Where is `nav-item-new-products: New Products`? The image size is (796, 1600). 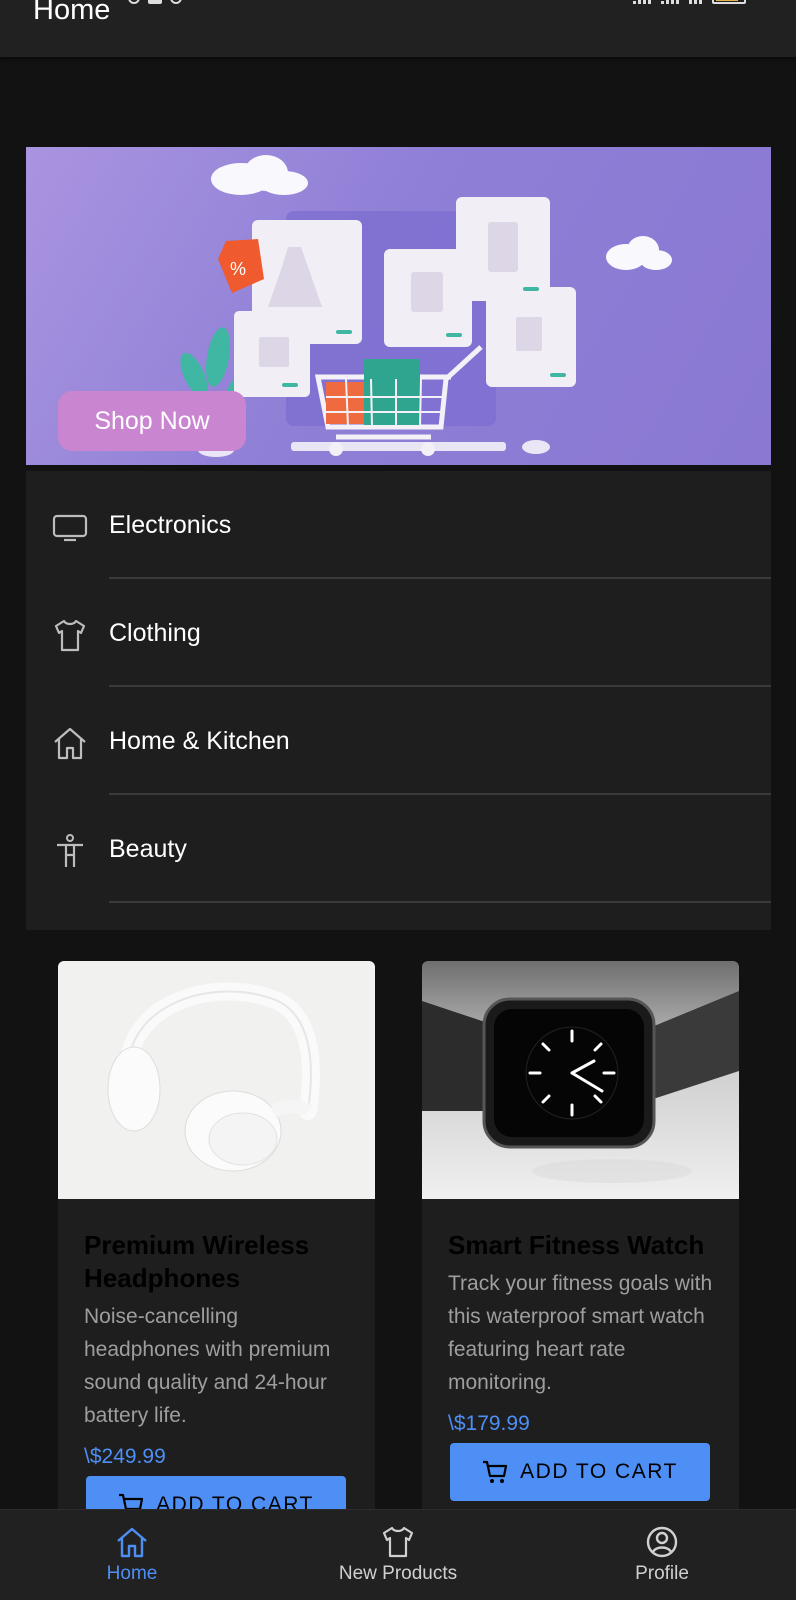 nav-item-new-products: New Products is located at coordinates (398, 1555).